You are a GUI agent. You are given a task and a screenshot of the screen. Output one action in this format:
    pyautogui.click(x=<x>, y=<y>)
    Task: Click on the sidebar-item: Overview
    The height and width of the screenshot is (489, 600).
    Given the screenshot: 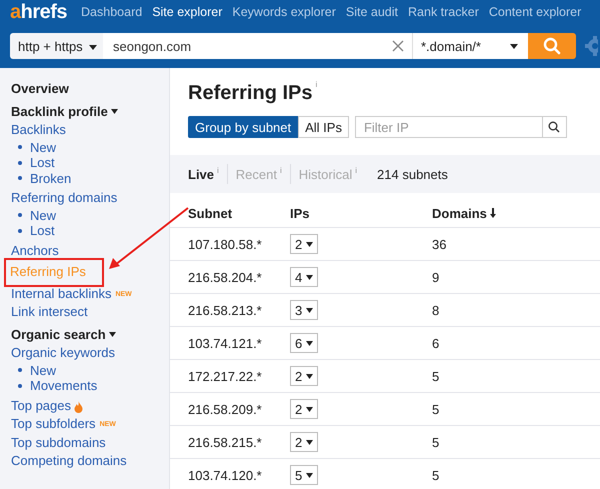 What is the action you would take?
    pyautogui.click(x=40, y=89)
    